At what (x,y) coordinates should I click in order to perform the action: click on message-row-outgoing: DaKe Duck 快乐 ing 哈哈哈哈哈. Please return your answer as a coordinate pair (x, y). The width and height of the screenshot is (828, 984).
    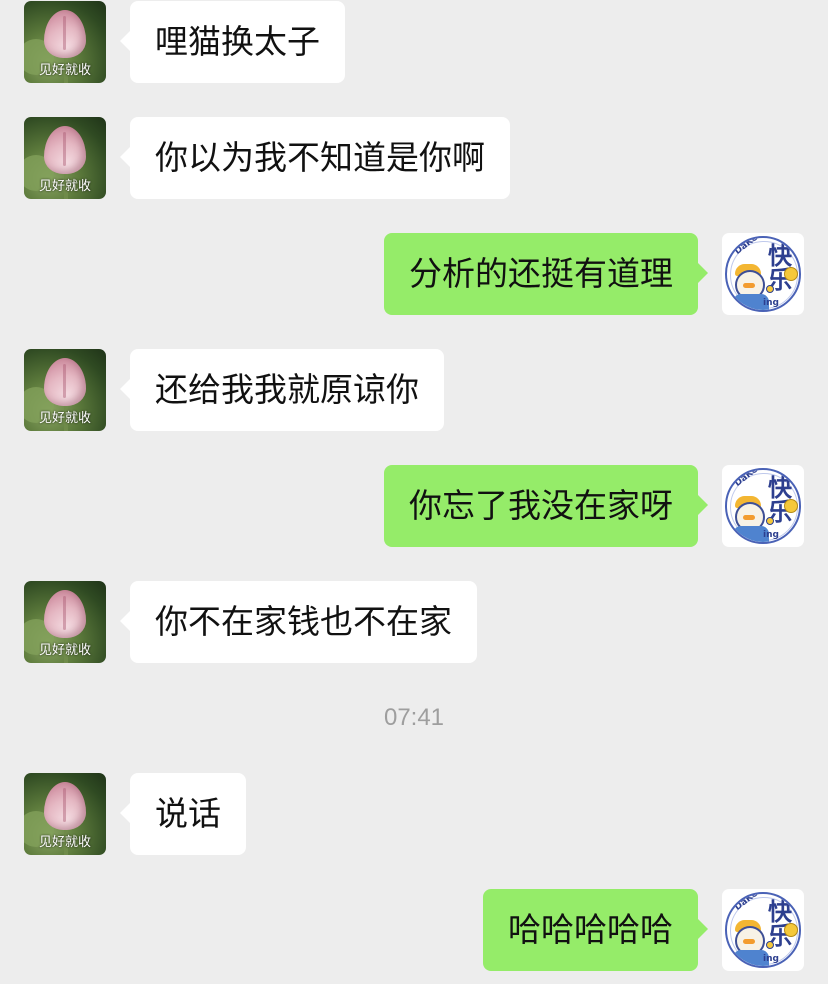
    Looking at the image, I should click on (414, 930).